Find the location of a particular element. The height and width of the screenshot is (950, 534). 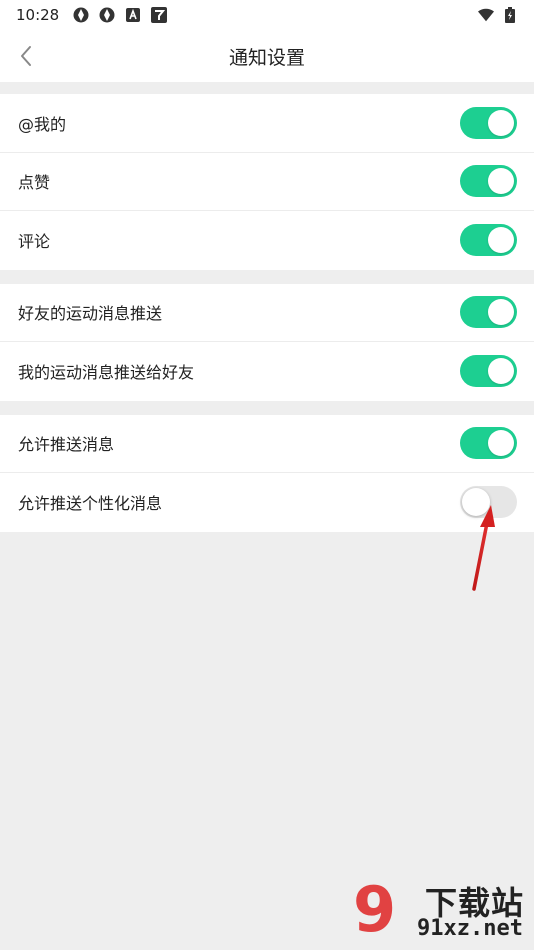

watermark-url: 91xz.net is located at coordinates (470, 928).